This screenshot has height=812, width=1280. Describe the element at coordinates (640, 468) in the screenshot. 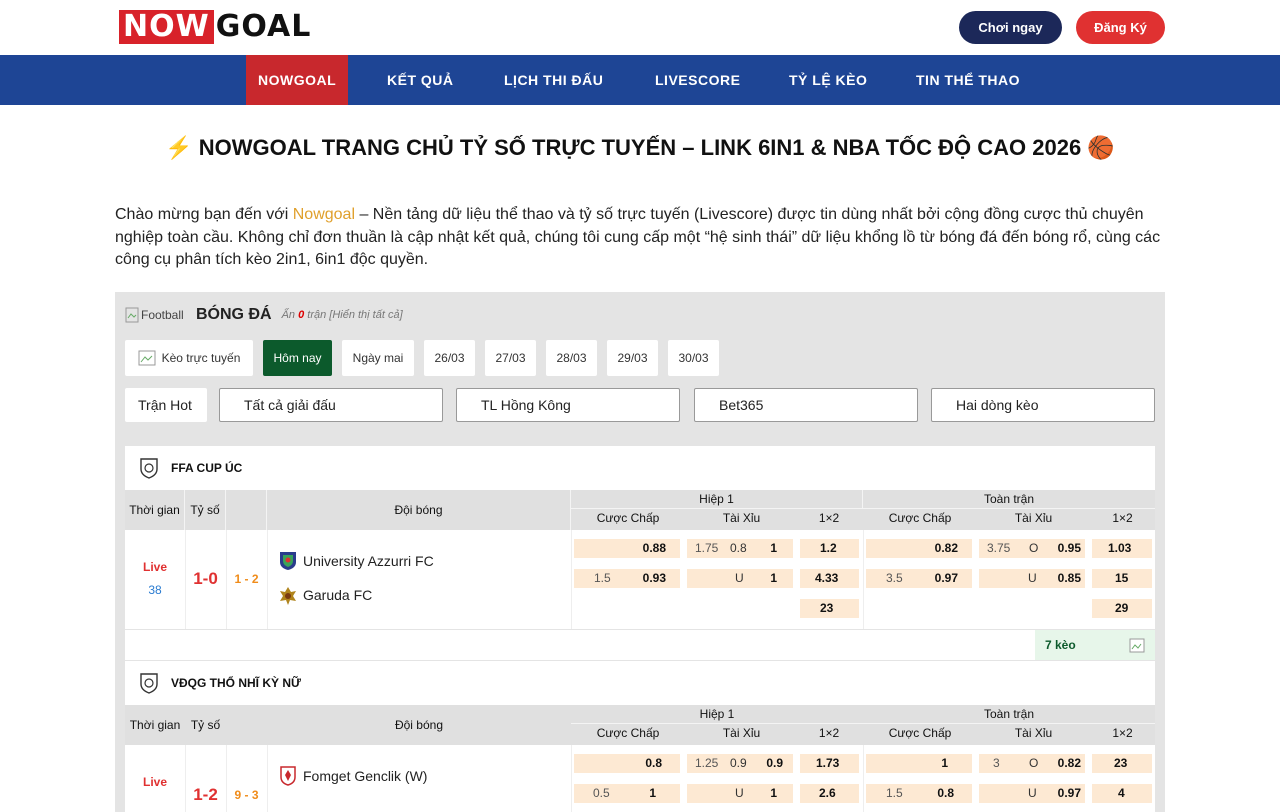

I see `league-header: FFA CUP ÚC` at that location.